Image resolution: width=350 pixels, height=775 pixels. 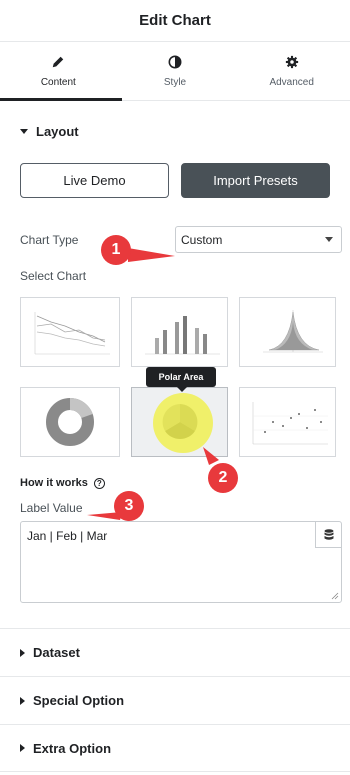 I want to click on label-value-text: Jan | Feb | Mar, so click(x=67, y=536).